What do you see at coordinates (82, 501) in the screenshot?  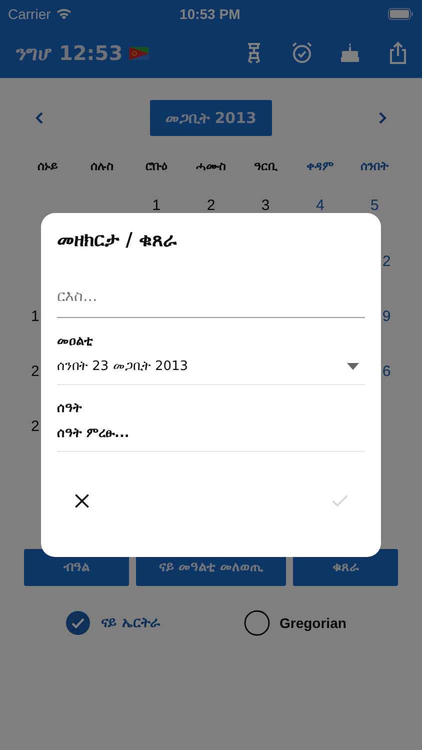 I see `close-icon` at bounding box center [82, 501].